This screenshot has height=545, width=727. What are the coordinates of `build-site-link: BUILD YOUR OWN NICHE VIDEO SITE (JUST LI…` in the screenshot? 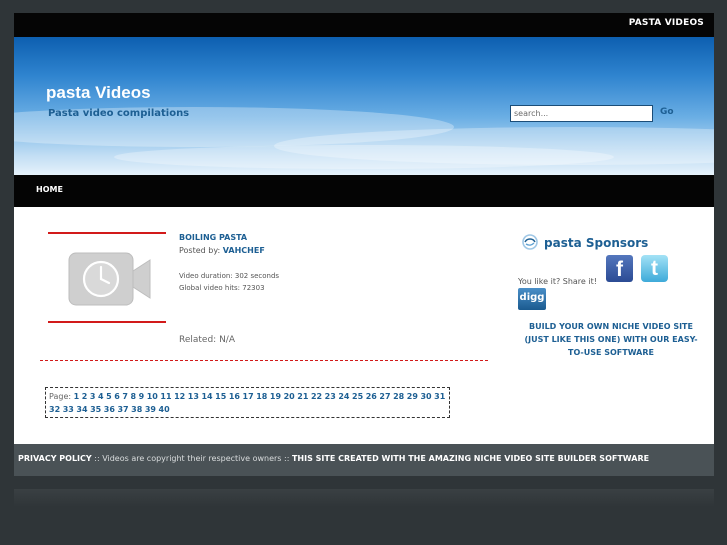 It's located at (611, 339).